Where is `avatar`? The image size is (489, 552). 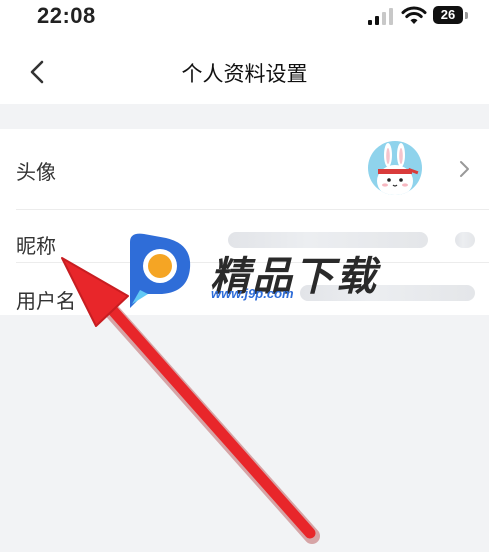 avatar is located at coordinates (395, 168).